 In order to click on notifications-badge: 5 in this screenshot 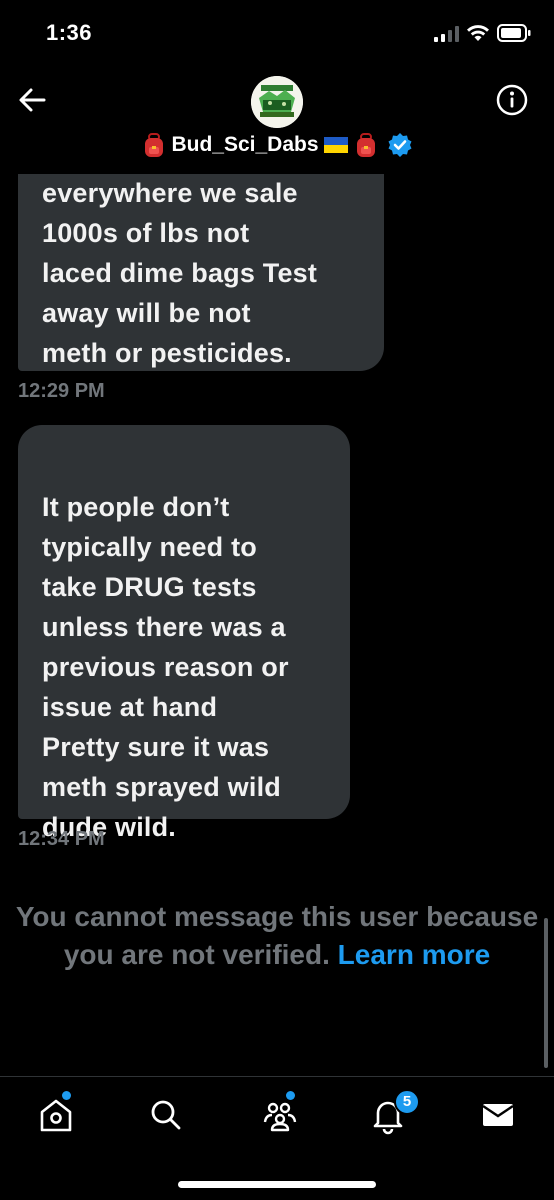, I will do `click(407, 1102)`.